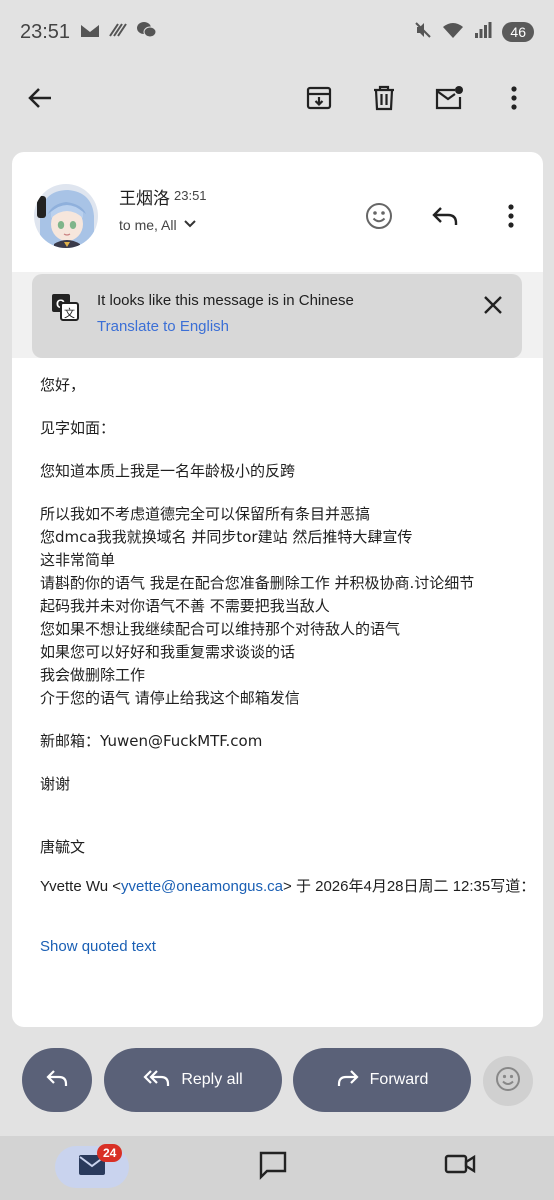 The width and height of the screenshot is (554, 1200). What do you see at coordinates (69, 313) in the screenshot?
I see `svg-text: 文` at bounding box center [69, 313].